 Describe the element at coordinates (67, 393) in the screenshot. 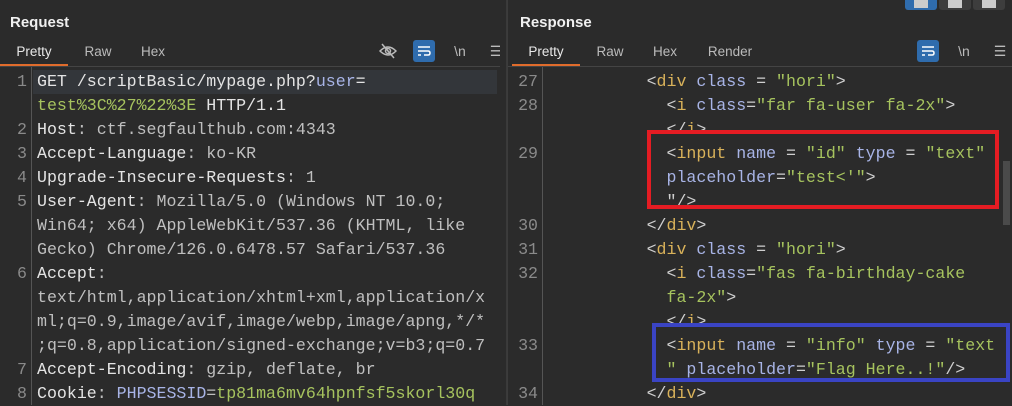

I see `code-token: Cookie` at that location.